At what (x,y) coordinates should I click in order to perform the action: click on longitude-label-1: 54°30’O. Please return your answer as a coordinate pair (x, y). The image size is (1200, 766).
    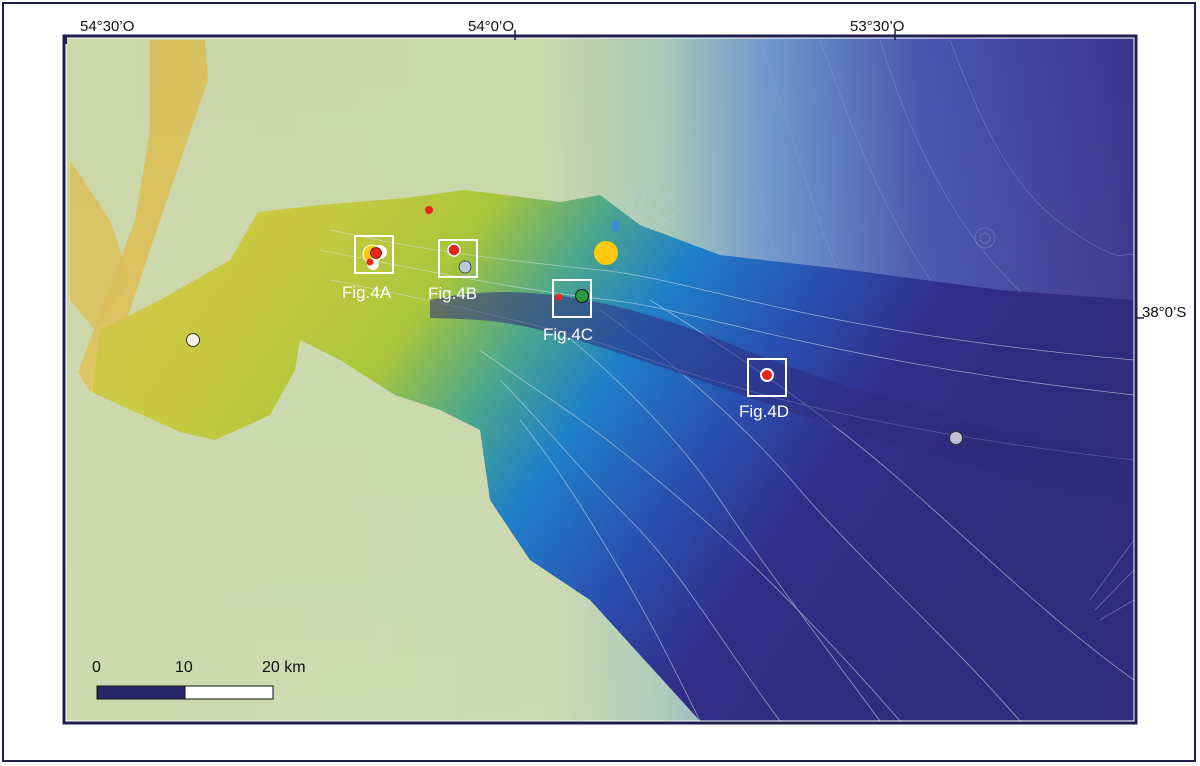
    Looking at the image, I should click on (107, 26).